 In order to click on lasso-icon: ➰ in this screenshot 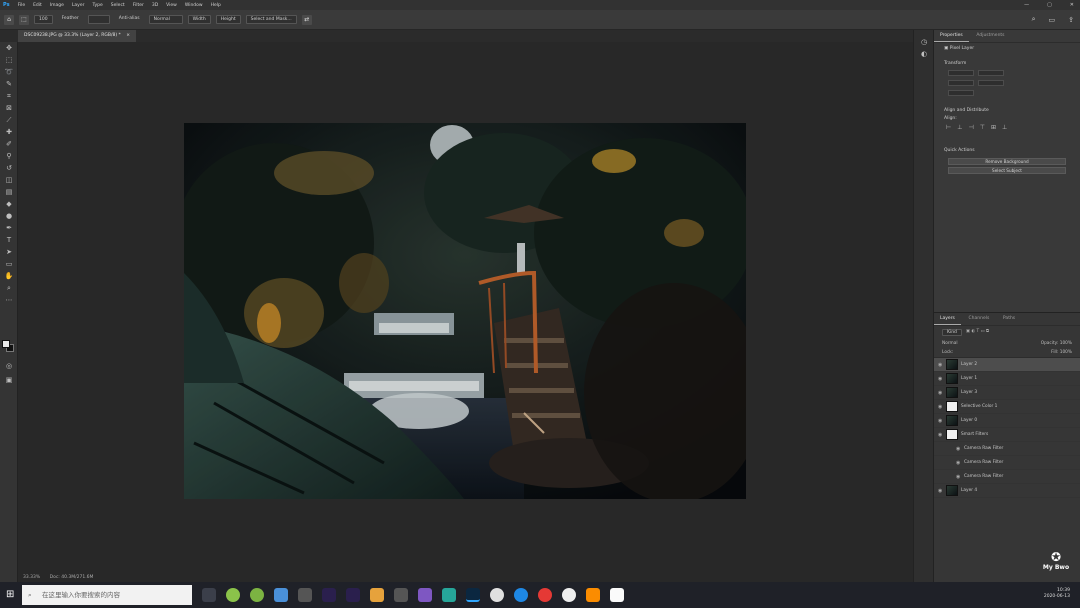, I will do `click(9, 72)`.